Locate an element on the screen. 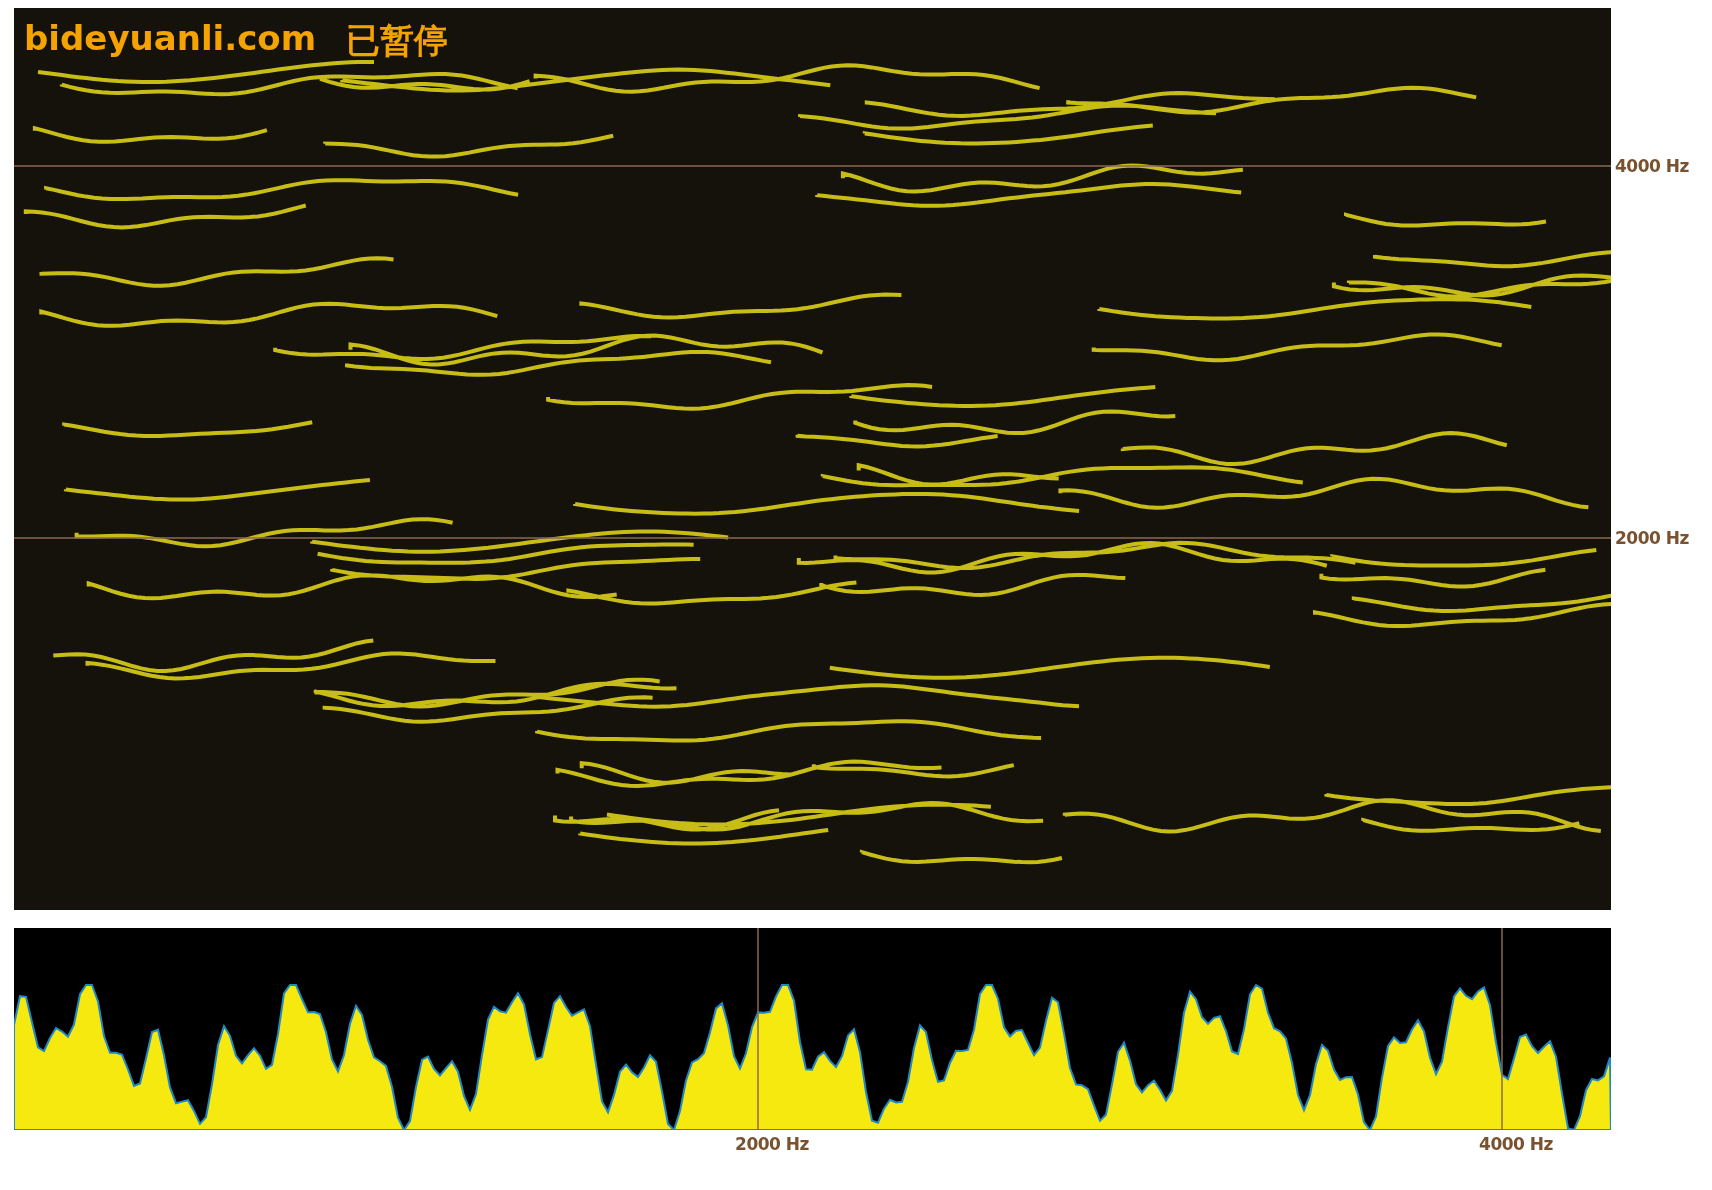  site-name: bideyuanli.com is located at coordinates (170, 39).